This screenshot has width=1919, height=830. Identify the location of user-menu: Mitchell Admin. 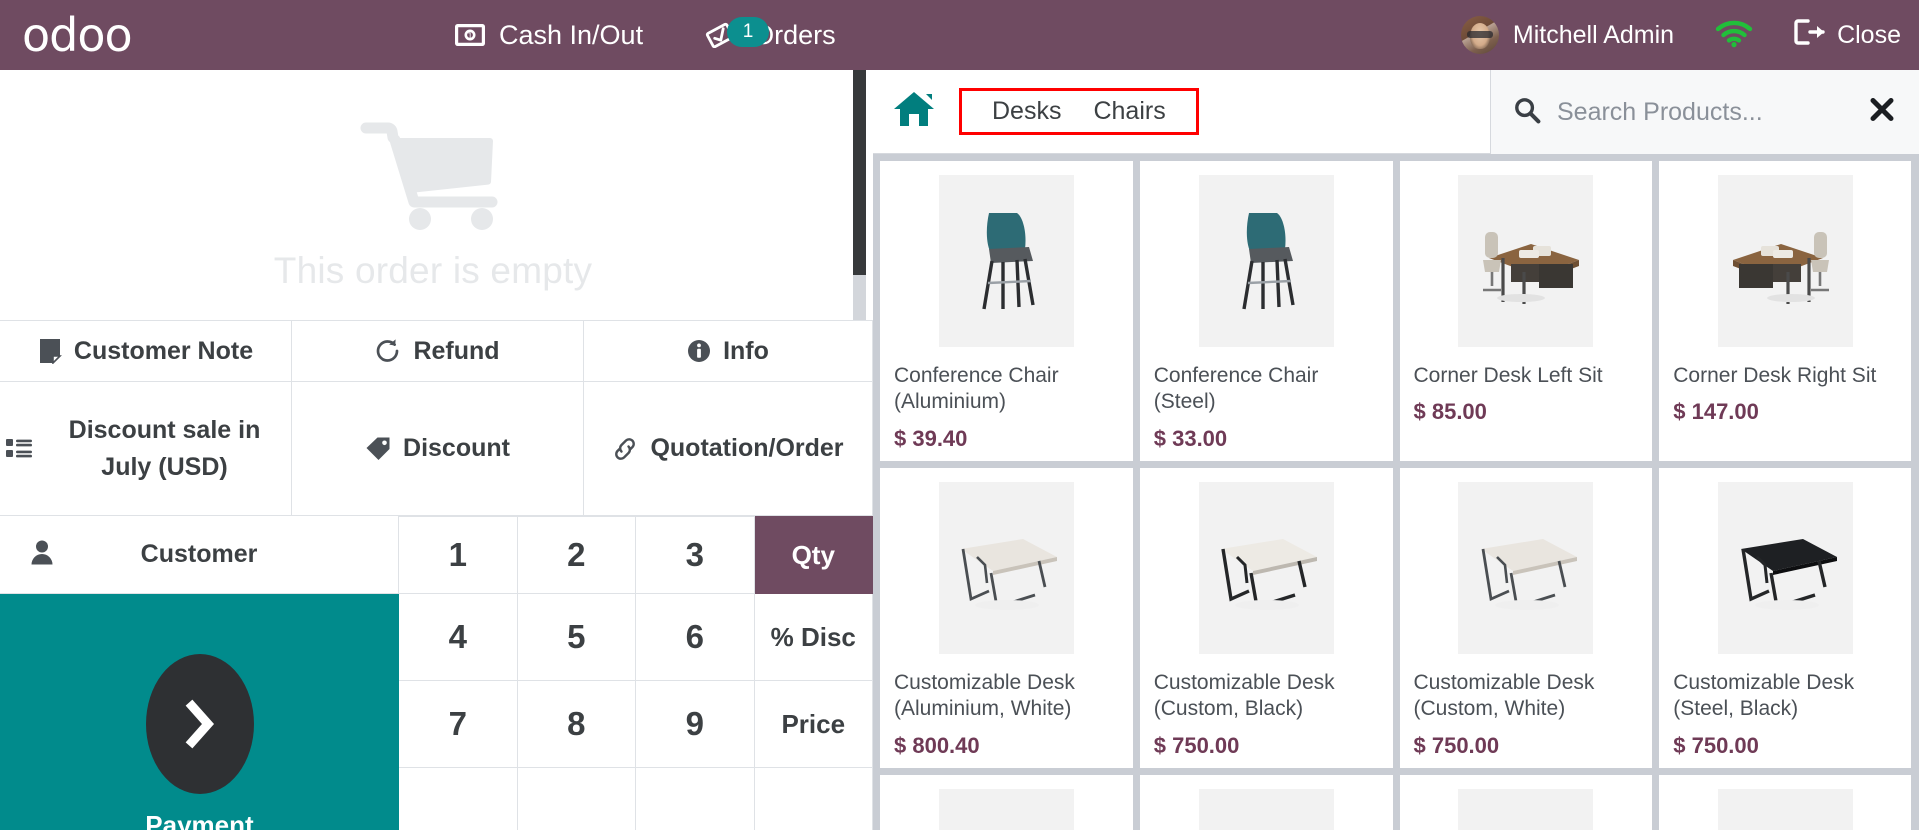
(1567, 35).